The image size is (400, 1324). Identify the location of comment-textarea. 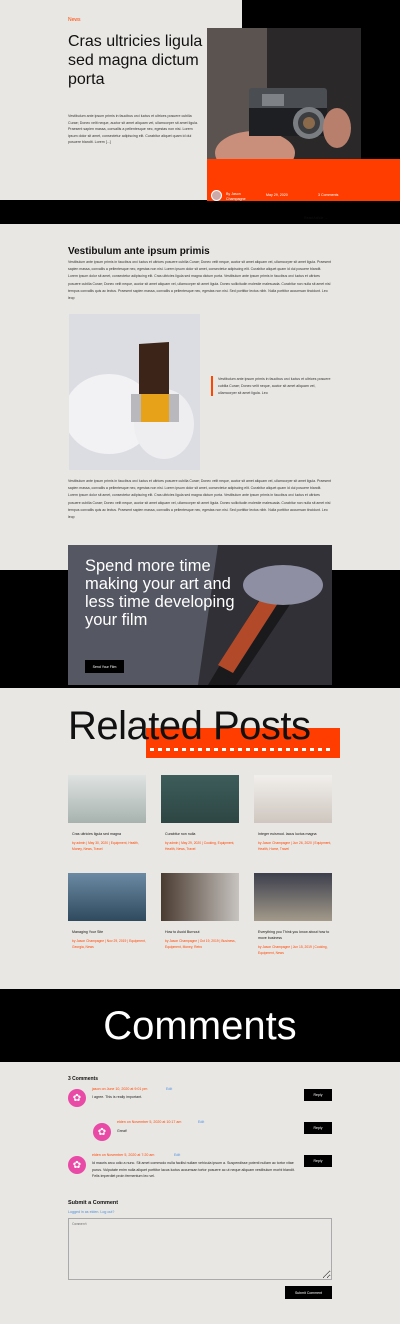
(200, 1249).